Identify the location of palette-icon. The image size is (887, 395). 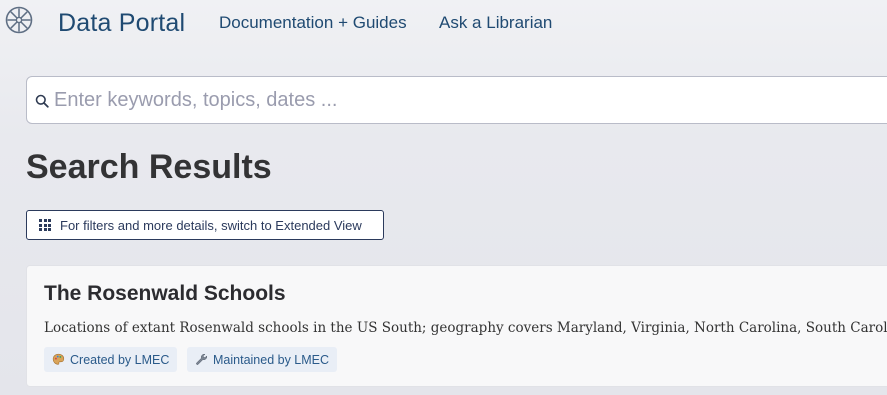
(58, 359).